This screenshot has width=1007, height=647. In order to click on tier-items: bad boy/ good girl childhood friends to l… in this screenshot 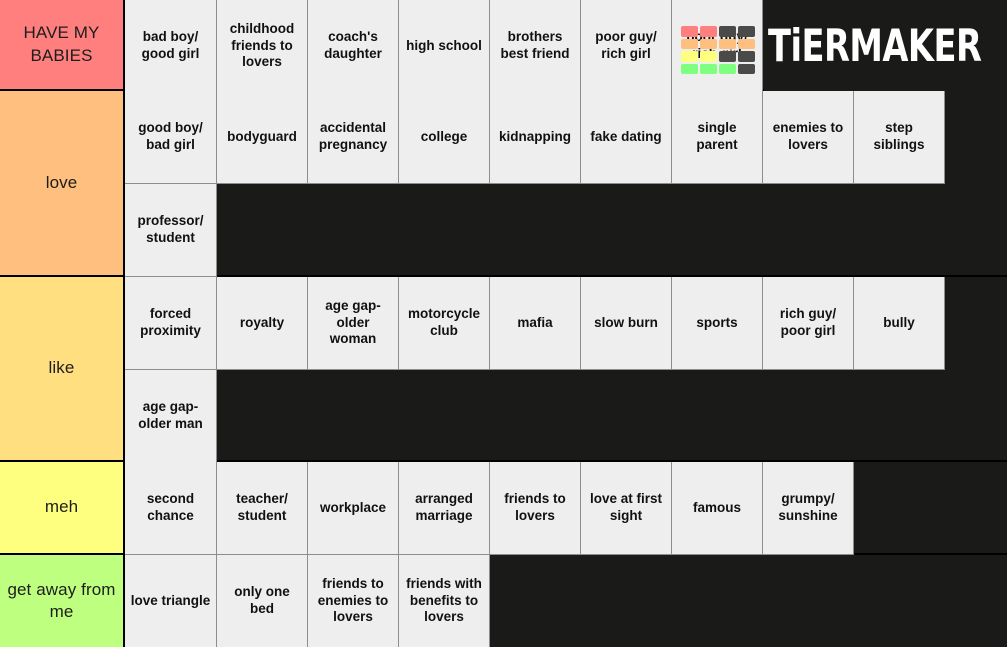, I will do `click(566, 46)`.